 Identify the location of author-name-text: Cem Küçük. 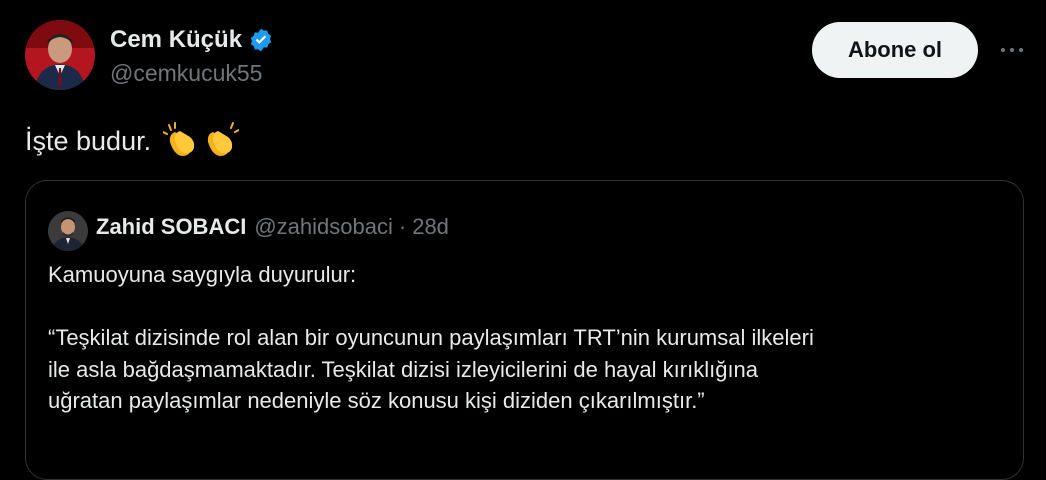
(176, 39).